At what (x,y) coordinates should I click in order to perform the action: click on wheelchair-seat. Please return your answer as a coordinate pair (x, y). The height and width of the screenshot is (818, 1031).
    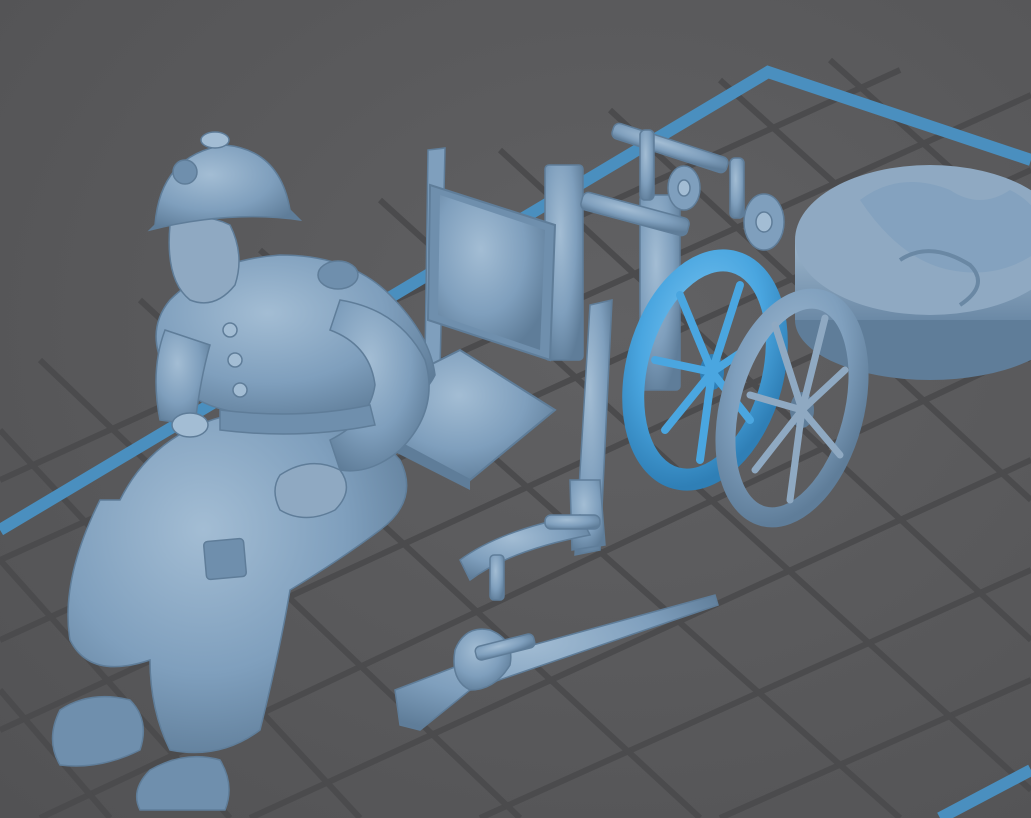
    Looking at the image, I should click on (475, 318).